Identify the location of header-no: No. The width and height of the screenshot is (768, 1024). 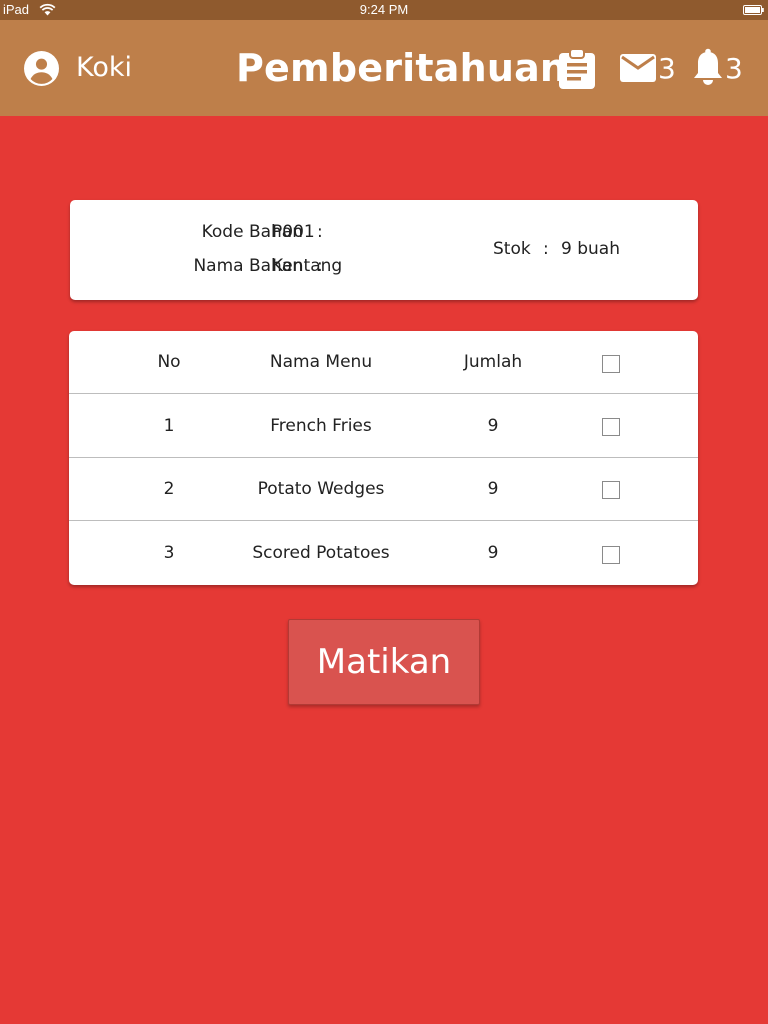
(169, 362).